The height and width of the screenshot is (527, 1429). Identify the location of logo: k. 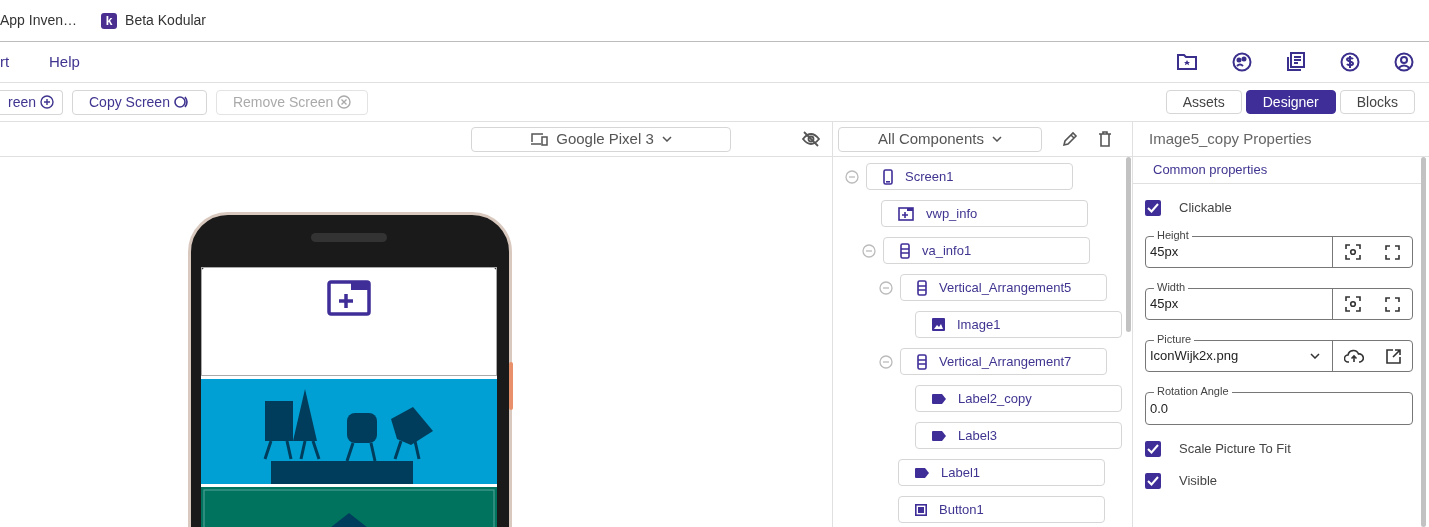
(109, 20).